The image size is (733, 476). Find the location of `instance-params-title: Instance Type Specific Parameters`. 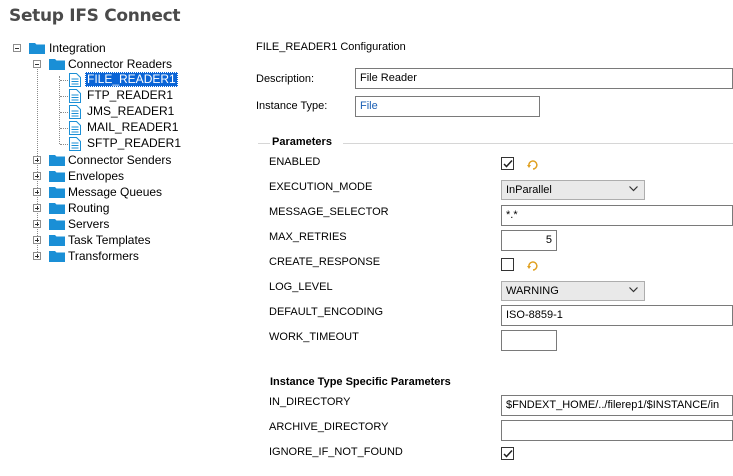

instance-params-title: Instance Type Specific Parameters is located at coordinates (360, 382).